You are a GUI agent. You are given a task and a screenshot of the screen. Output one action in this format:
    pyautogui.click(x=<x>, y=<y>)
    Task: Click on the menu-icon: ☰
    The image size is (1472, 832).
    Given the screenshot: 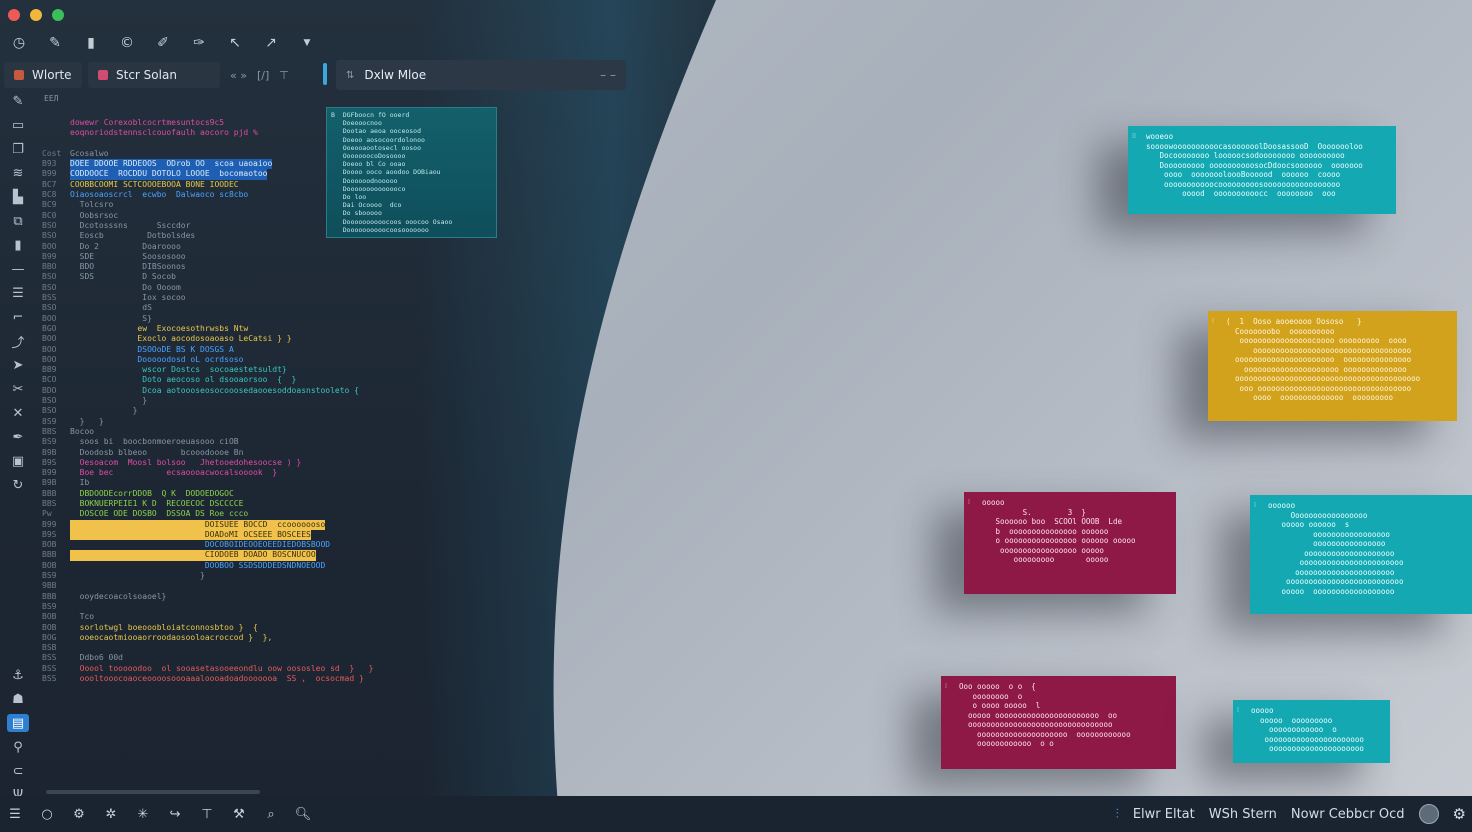 What is the action you would take?
    pyautogui.click(x=15, y=814)
    